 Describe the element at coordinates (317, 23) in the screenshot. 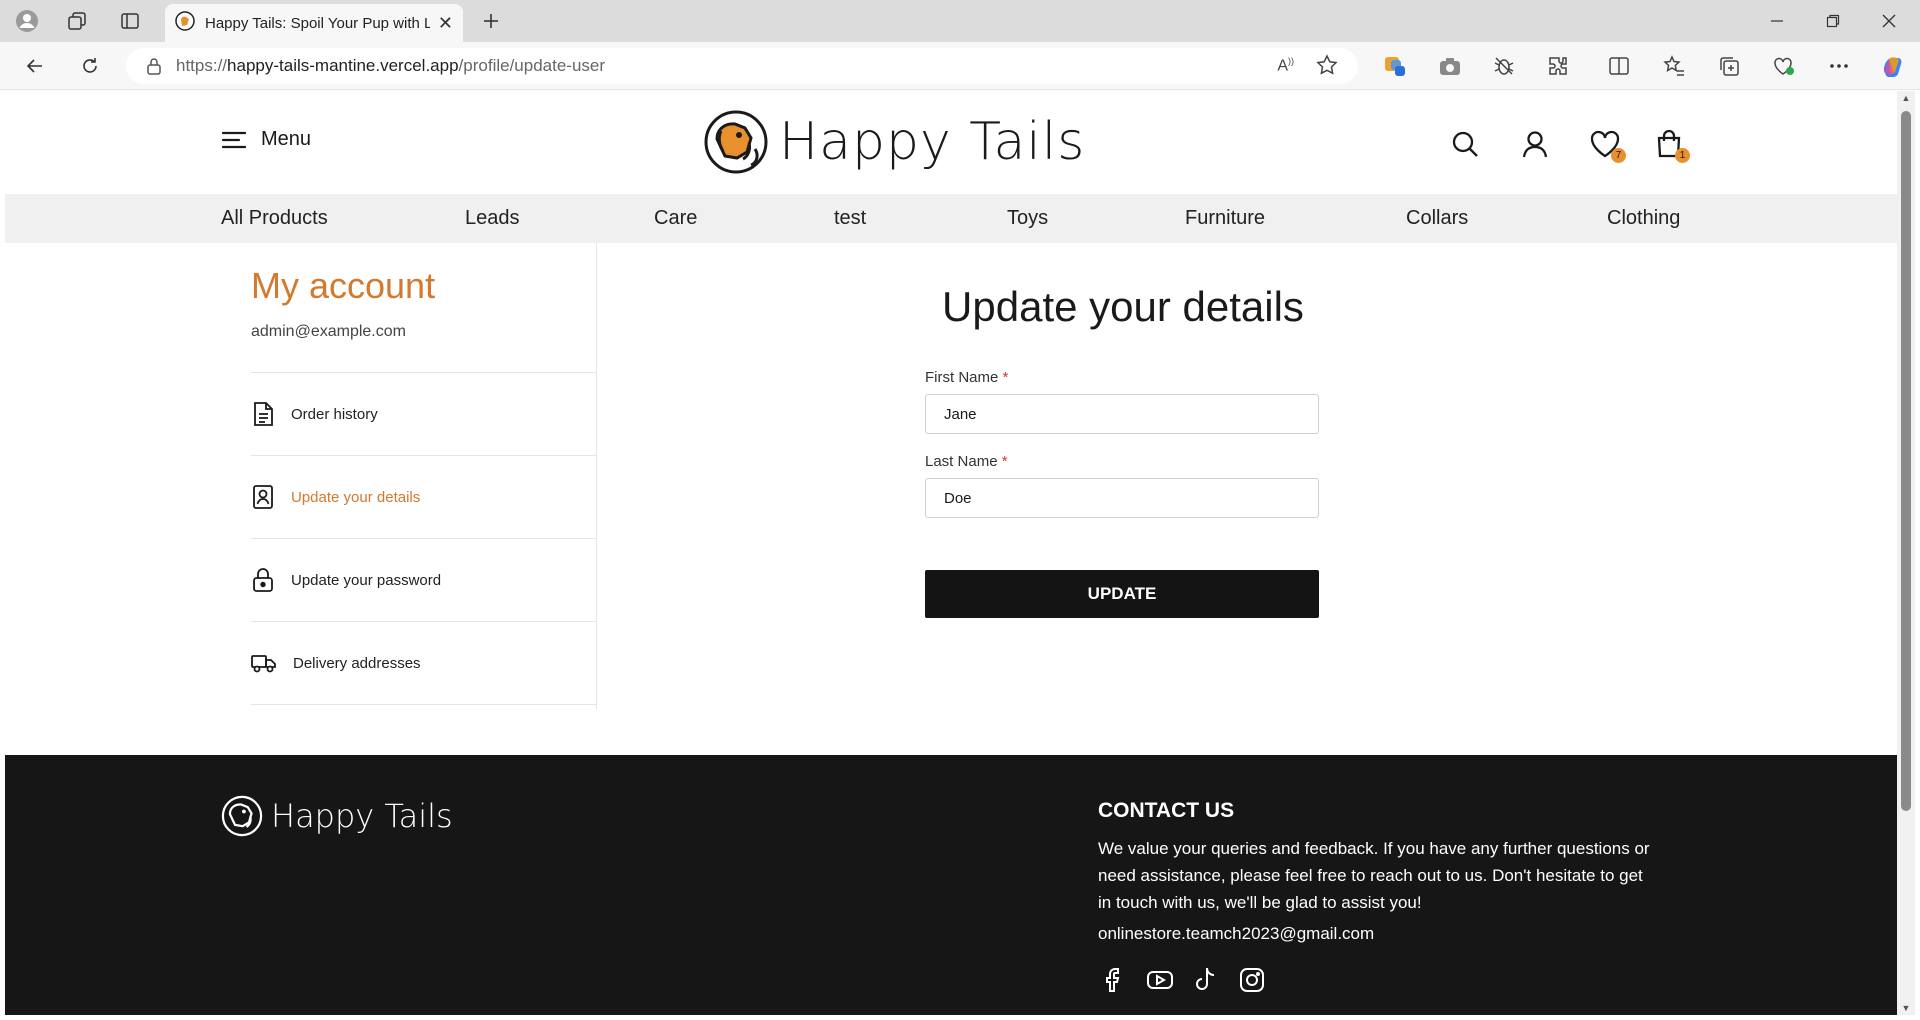

I see `tab-title: Happy Tails: Spoil Your Pup with L` at that location.